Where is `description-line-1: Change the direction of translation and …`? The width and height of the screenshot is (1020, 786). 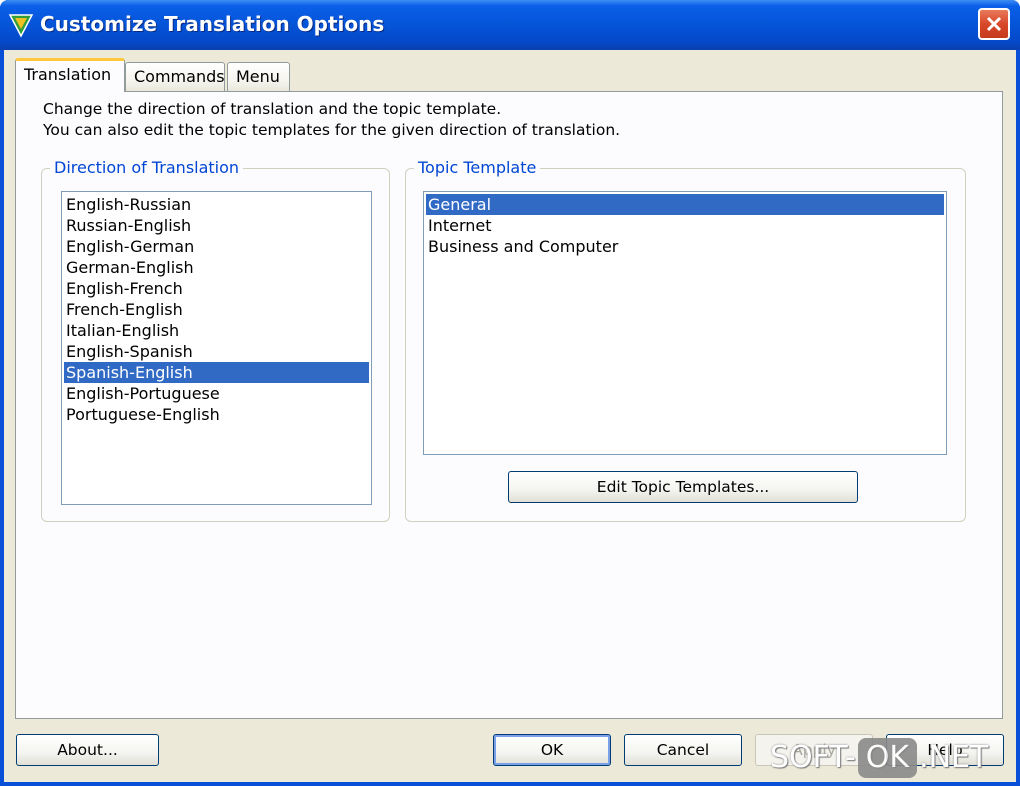
description-line-1: Change the direction of translation and … is located at coordinates (272, 109).